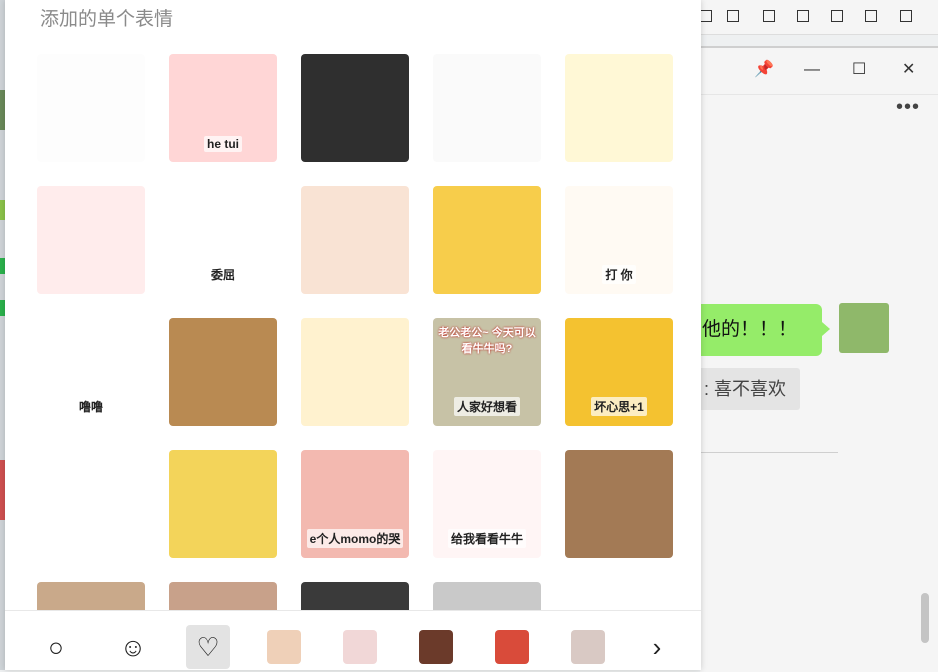 The image size is (938, 672). Describe the element at coordinates (619, 108) in the screenshot. I see `sticker-hamster-sparkle` at that location.